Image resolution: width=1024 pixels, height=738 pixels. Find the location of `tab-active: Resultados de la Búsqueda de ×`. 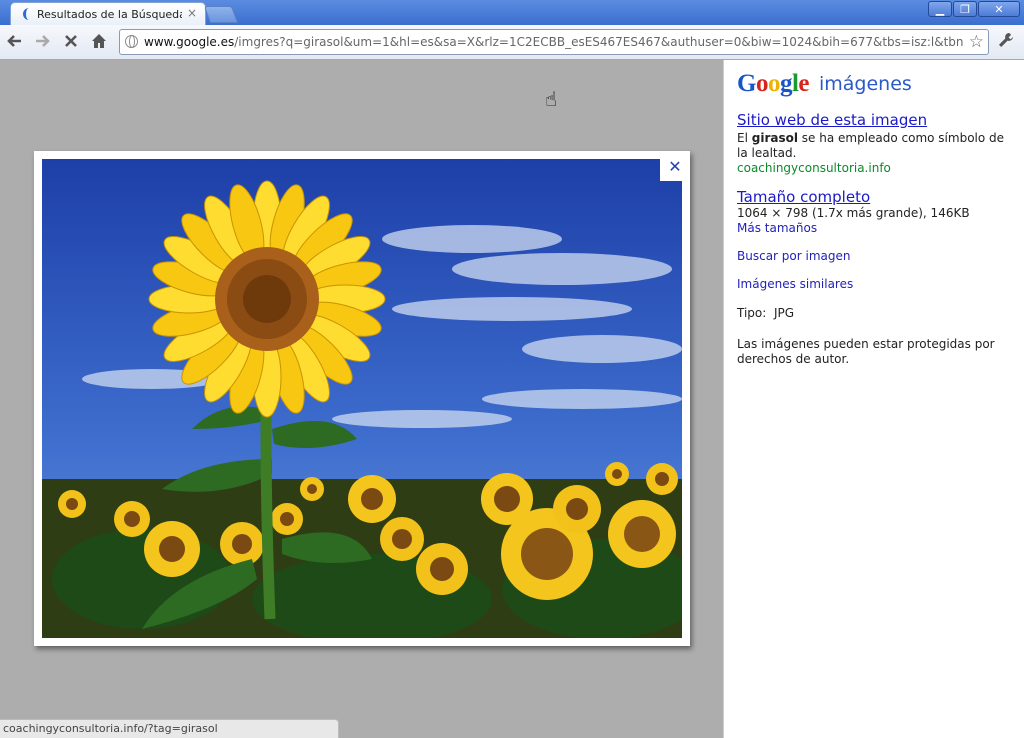

tab-active: Resultados de la Búsqueda de × is located at coordinates (108, 13).